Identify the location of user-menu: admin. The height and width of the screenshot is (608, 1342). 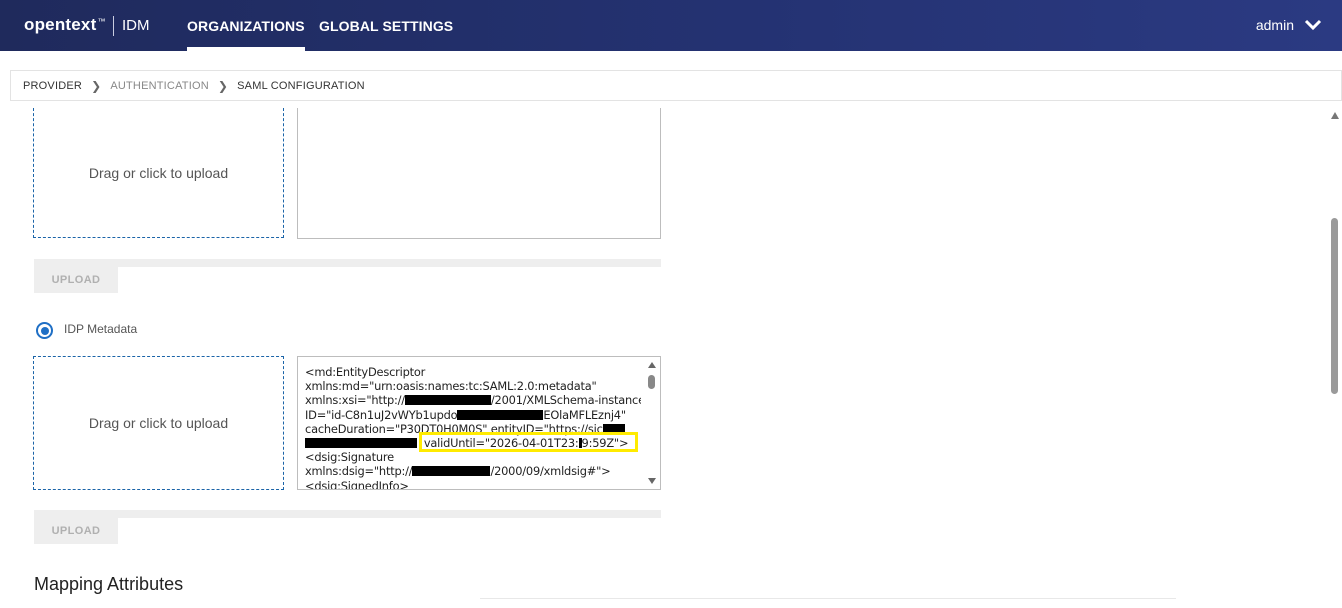
(1289, 25).